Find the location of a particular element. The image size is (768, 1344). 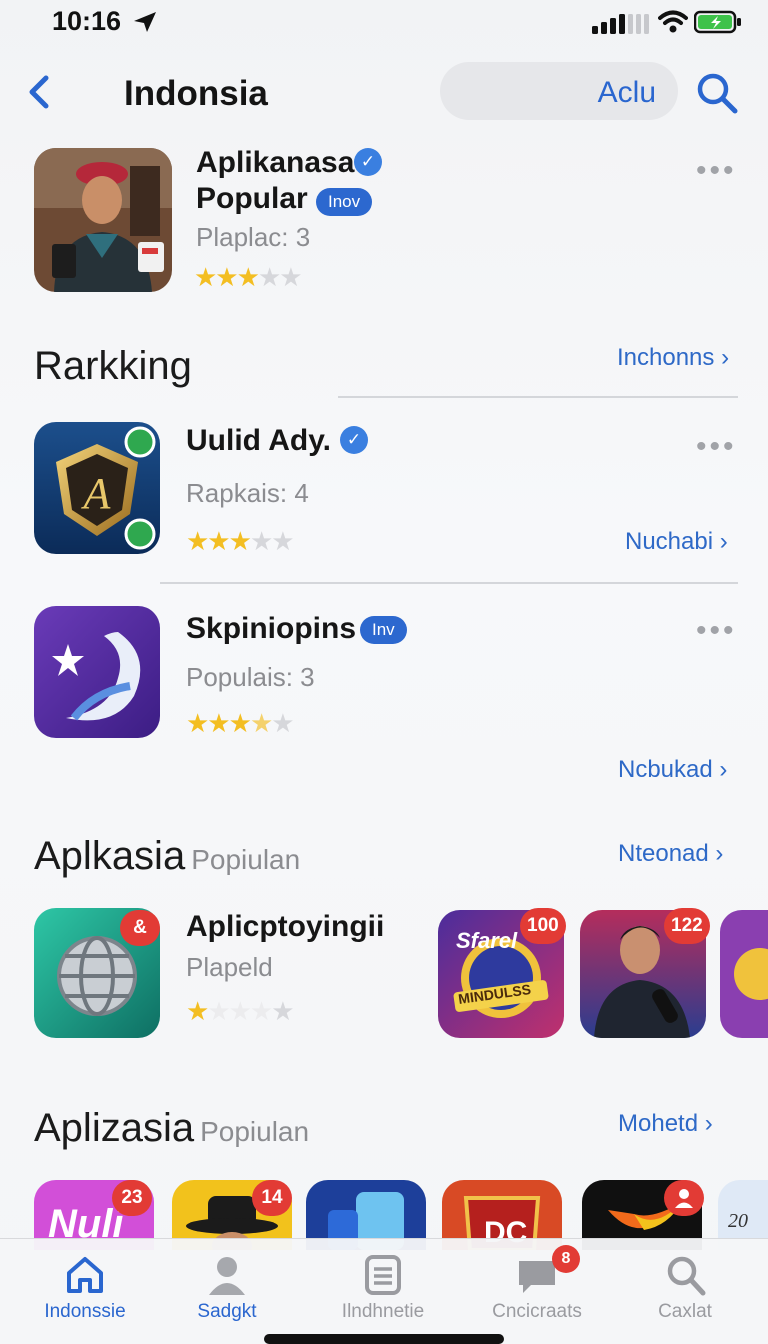

home-indicator is located at coordinates (384, 1339).